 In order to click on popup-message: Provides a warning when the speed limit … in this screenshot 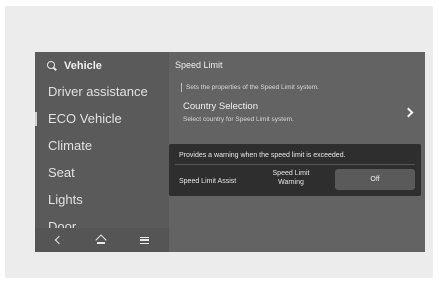, I will do `click(262, 155)`.